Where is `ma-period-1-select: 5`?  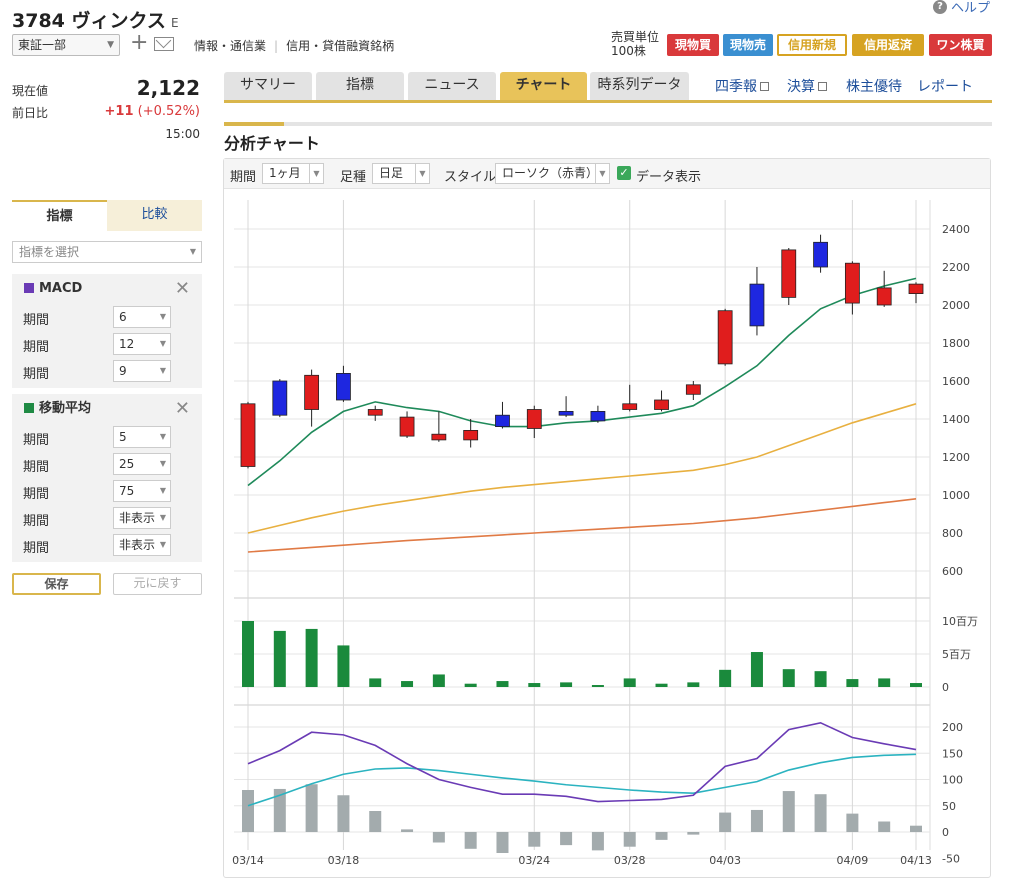
ma-period-1-select: 5 is located at coordinates (142, 437).